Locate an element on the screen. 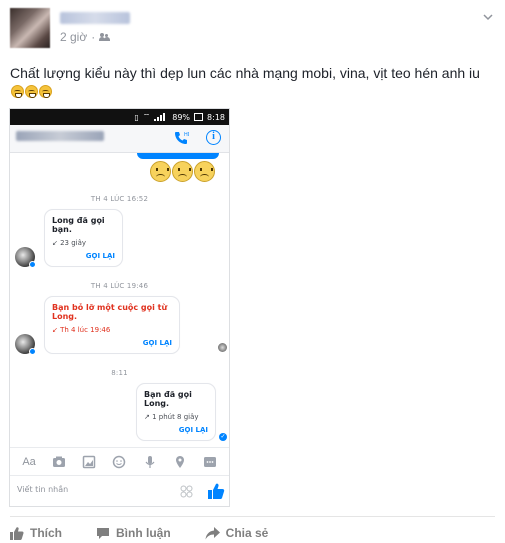  like-button: Thích is located at coordinates (36, 533).